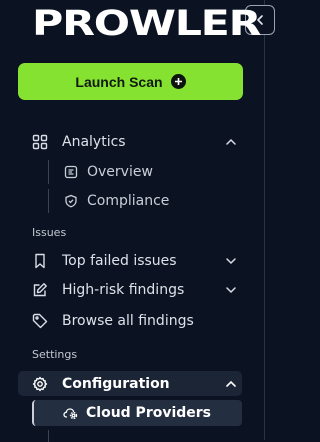 This screenshot has width=320, height=442. What do you see at coordinates (119, 81) in the screenshot?
I see `launch-scan-label: Launch Scan` at bounding box center [119, 81].